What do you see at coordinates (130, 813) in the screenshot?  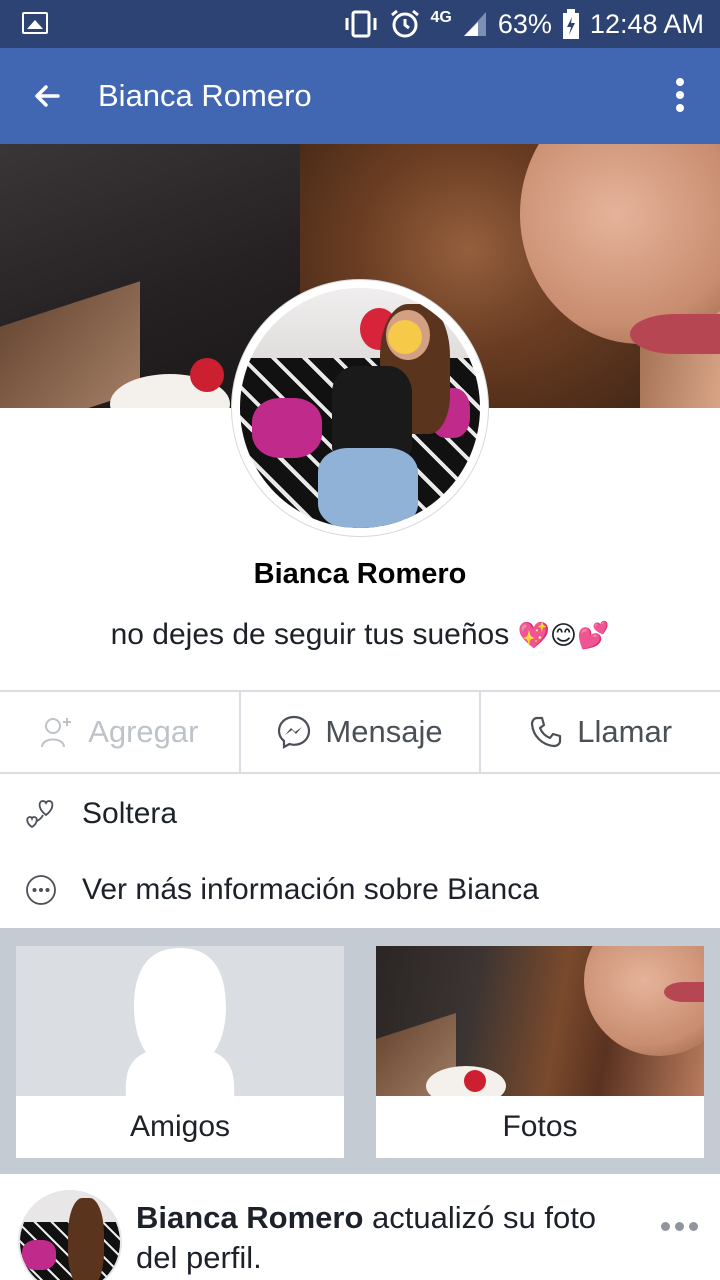 I see `relationship-status: Soltera` at bounding box center [130, 813].